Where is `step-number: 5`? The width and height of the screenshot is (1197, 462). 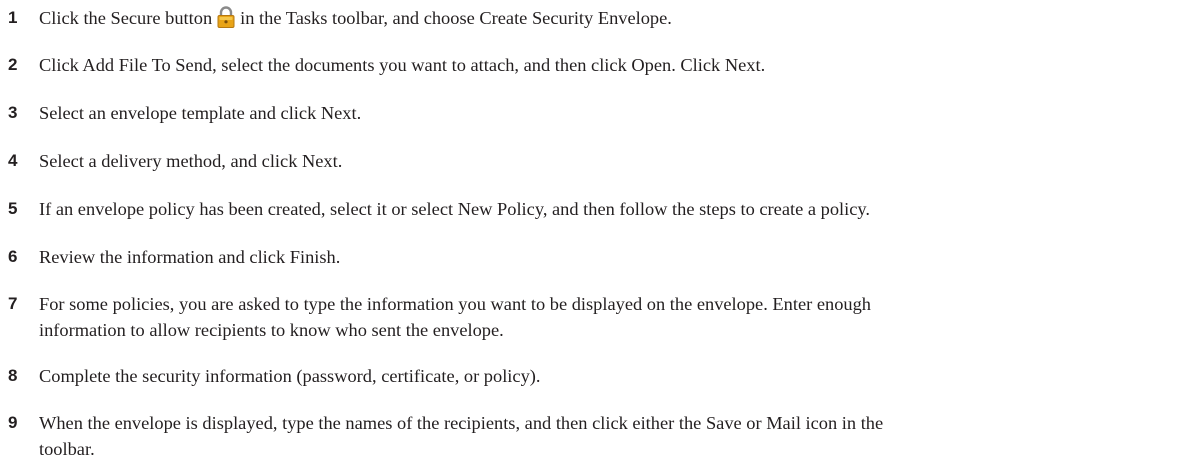
step-number: 5 is located at coordinates (13, 208).